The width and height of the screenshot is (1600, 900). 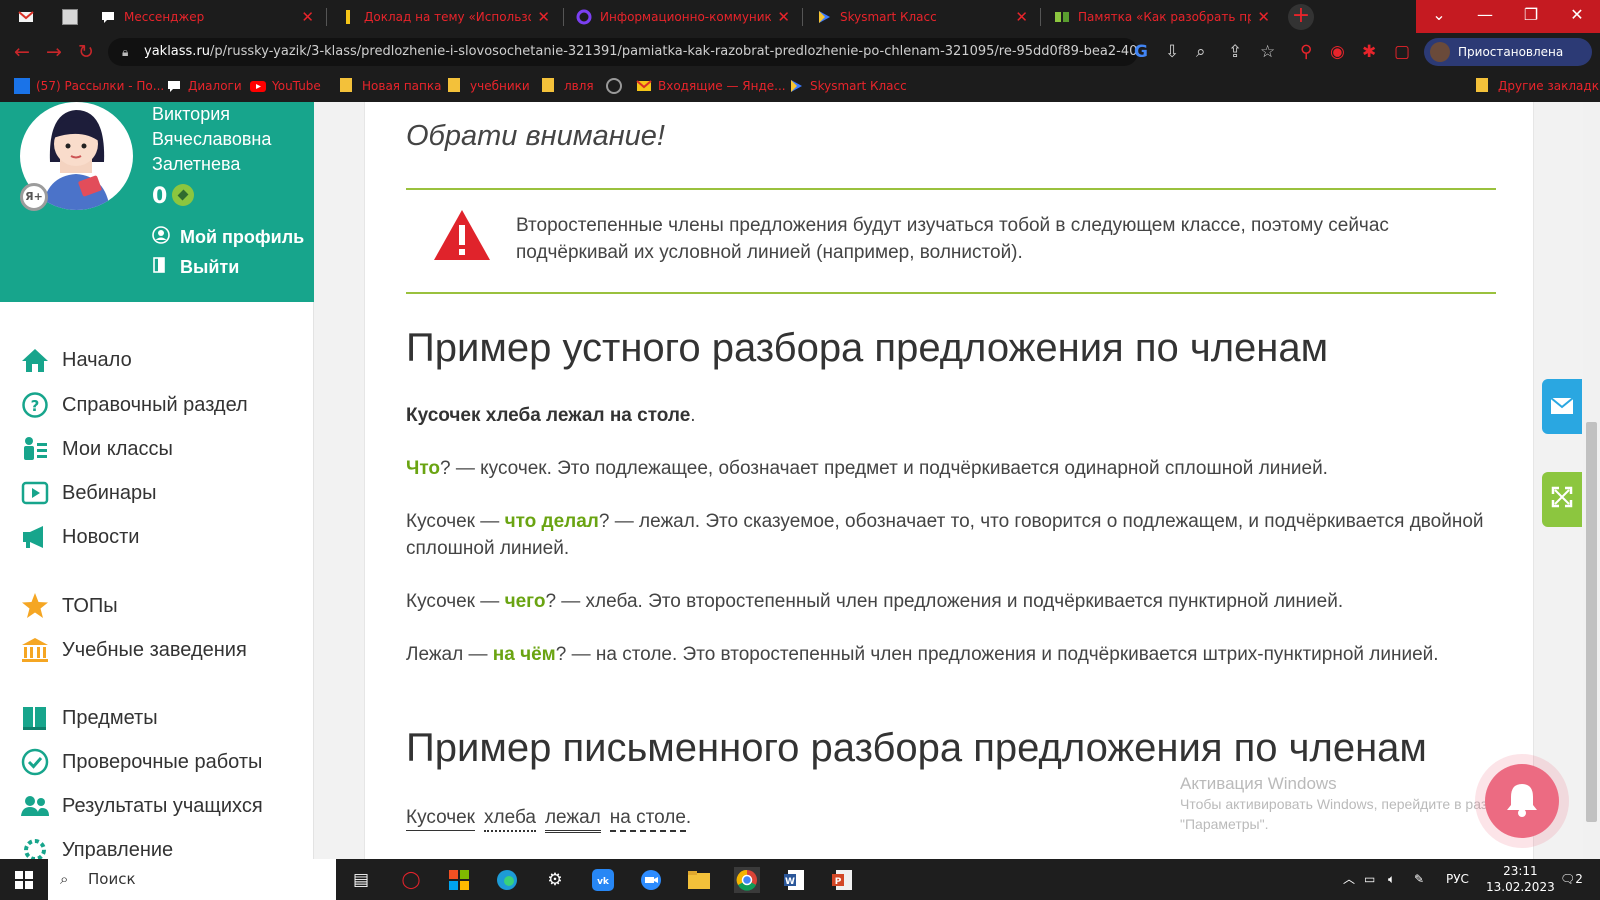 I want to click on bookmark-item: YouTube, so click(x=285, y=86).